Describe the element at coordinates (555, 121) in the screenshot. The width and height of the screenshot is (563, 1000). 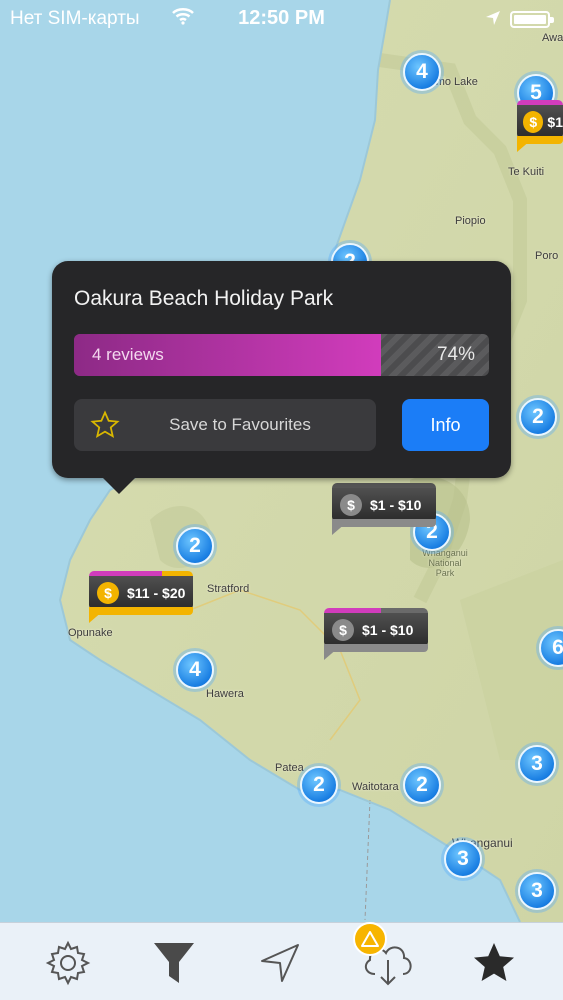
I see `price-label: $1` at that location.